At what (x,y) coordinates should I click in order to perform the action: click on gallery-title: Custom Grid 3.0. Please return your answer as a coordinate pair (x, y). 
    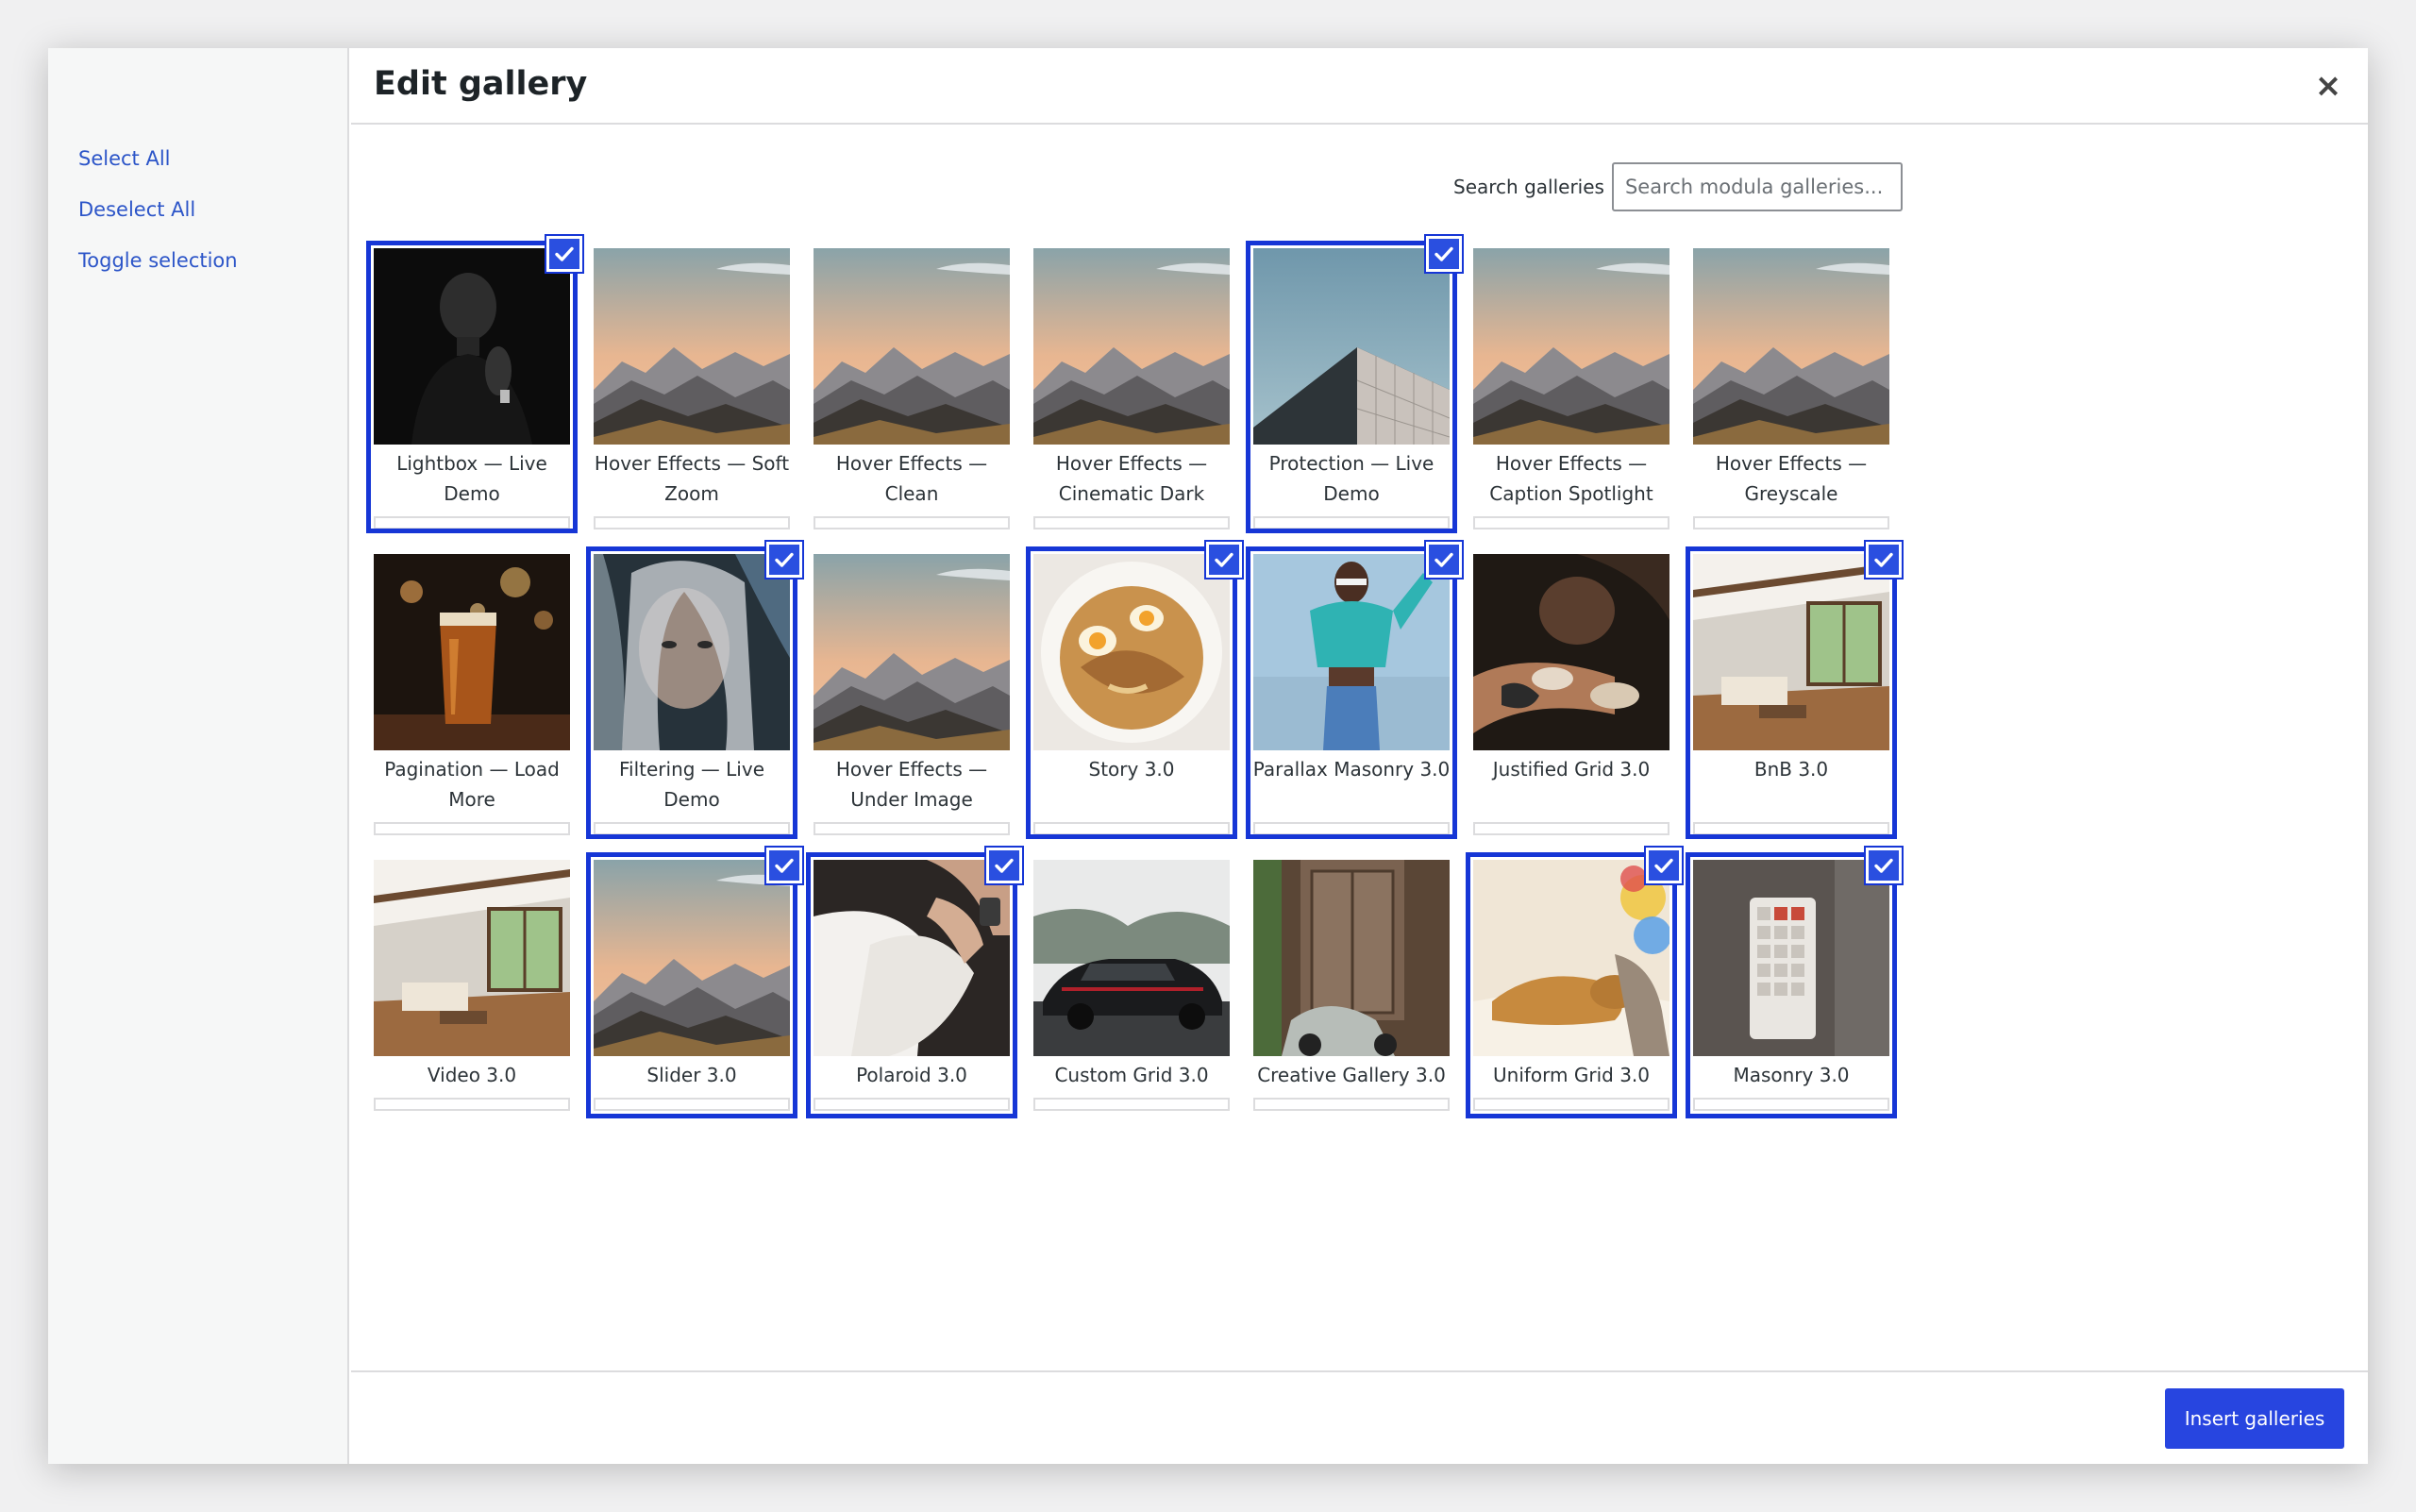
    Looking at the image, I should click on (1131, 1075).